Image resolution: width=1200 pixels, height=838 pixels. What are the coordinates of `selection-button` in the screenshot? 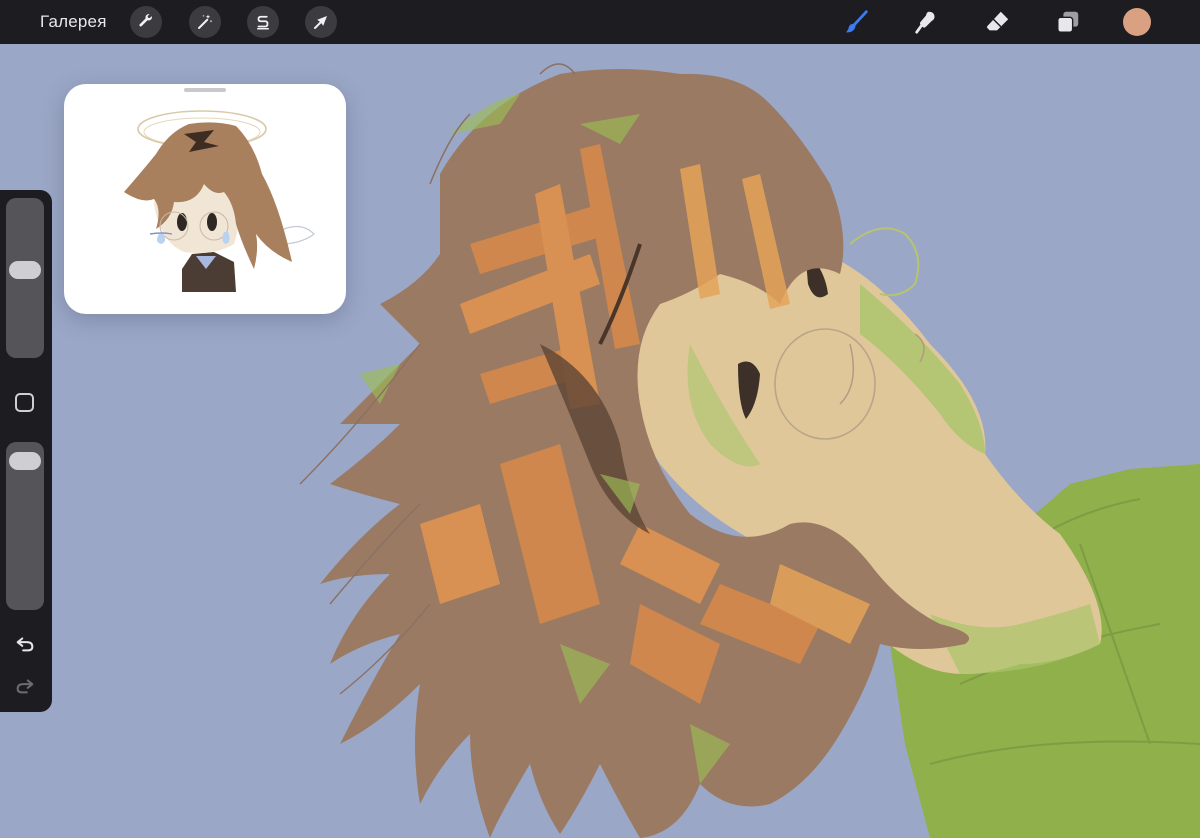 It's located at (263, 22).